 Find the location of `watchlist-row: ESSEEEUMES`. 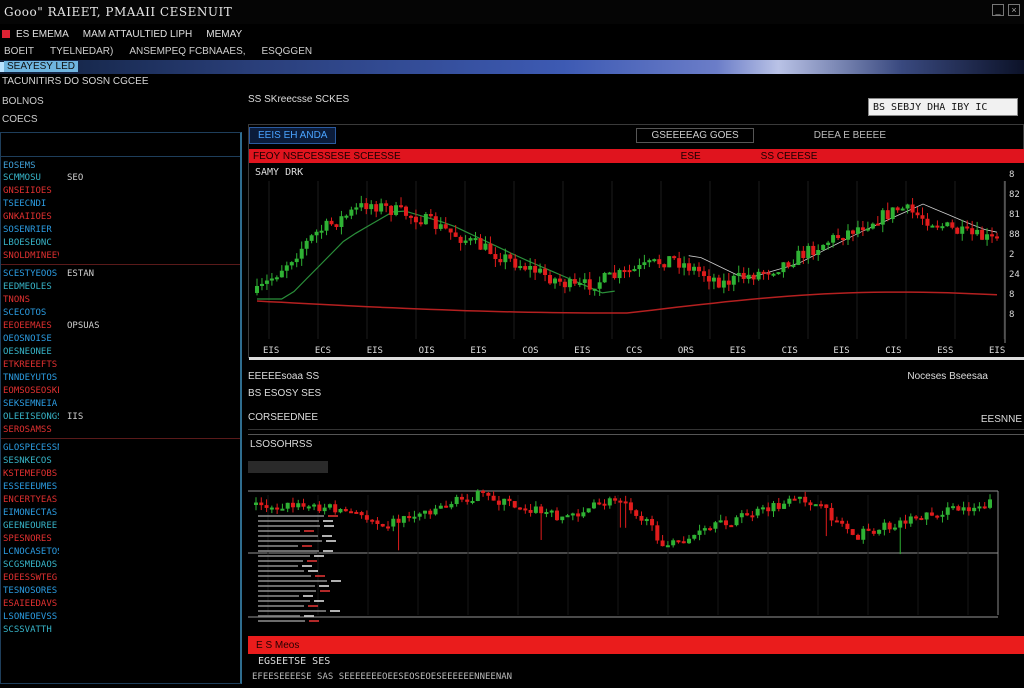

watchlist-row: ESSEEEUMES is located at coordinates (120, 486).